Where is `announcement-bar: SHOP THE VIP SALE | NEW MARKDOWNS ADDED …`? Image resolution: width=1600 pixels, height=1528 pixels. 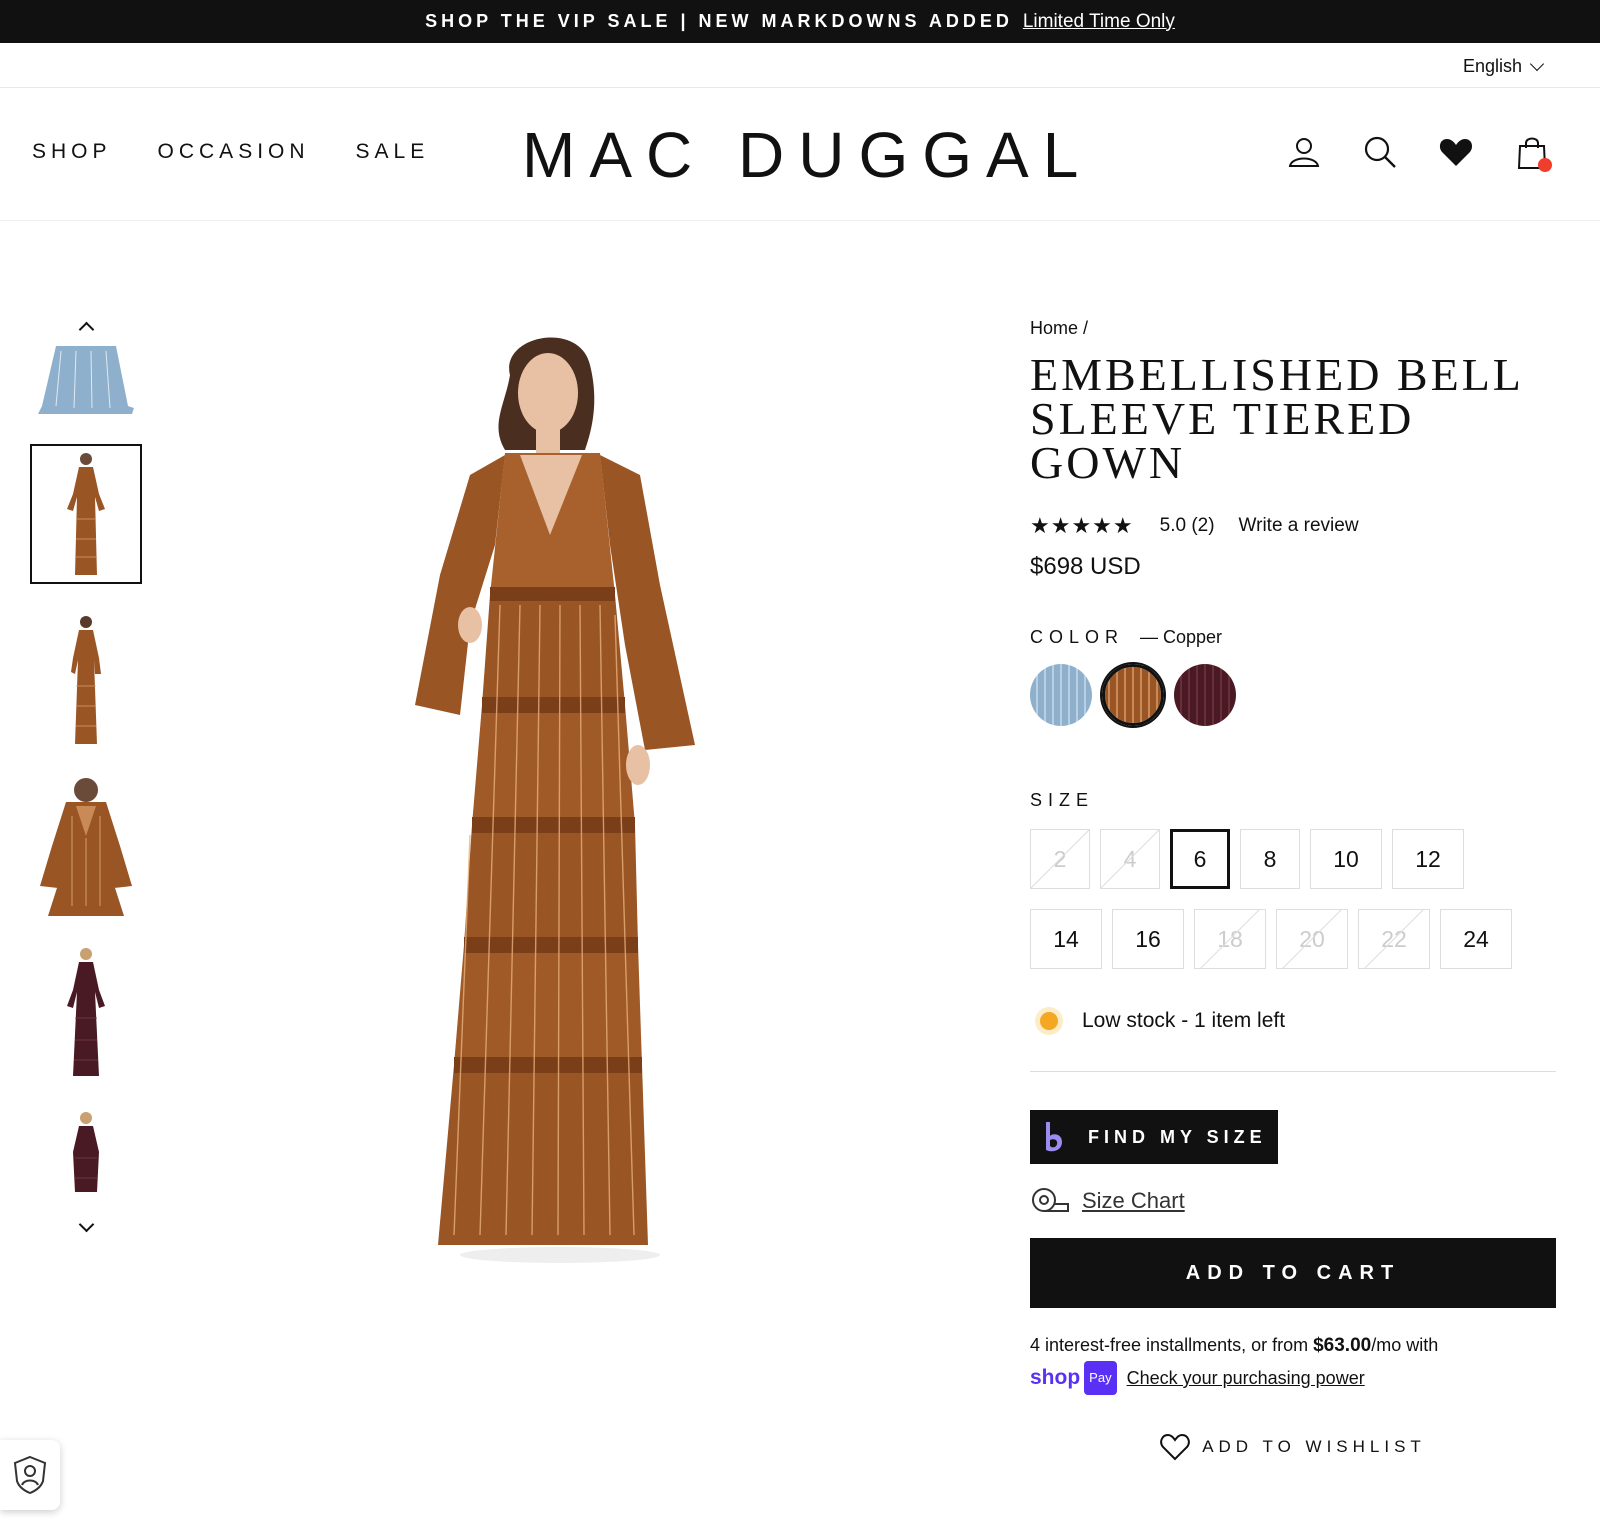
announcement-bar: SHOP THE VIP SALE | NEW MARKDOWNS ADDED … is located at coordinates (800, 21).